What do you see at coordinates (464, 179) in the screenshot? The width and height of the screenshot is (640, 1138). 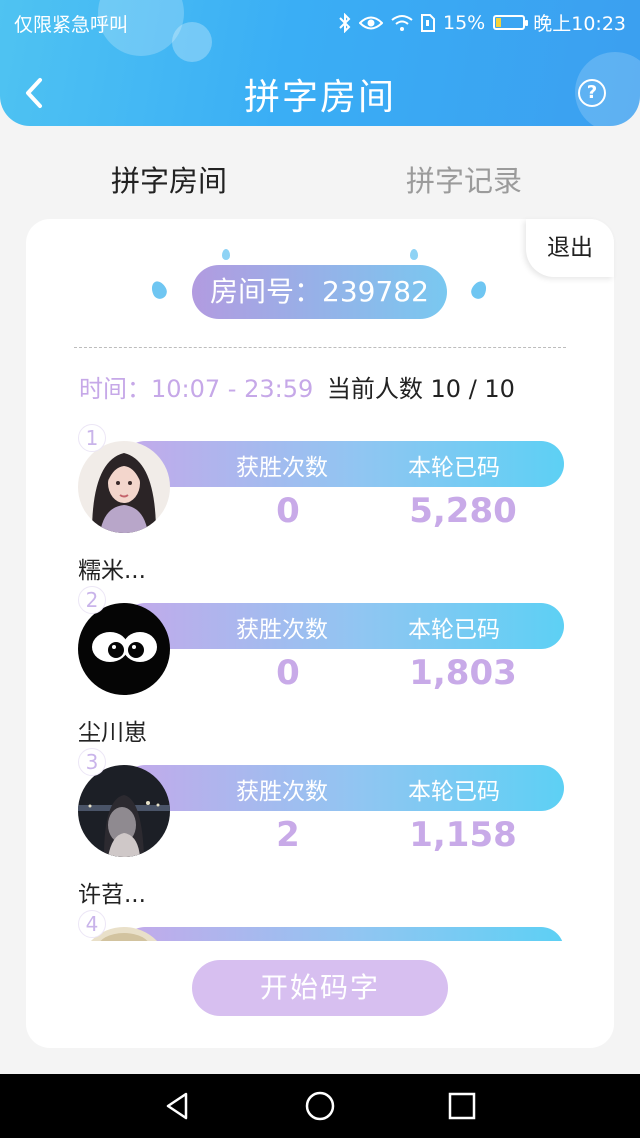 I see `tab-record: 拼字记录` at bounding box center [464, 179].